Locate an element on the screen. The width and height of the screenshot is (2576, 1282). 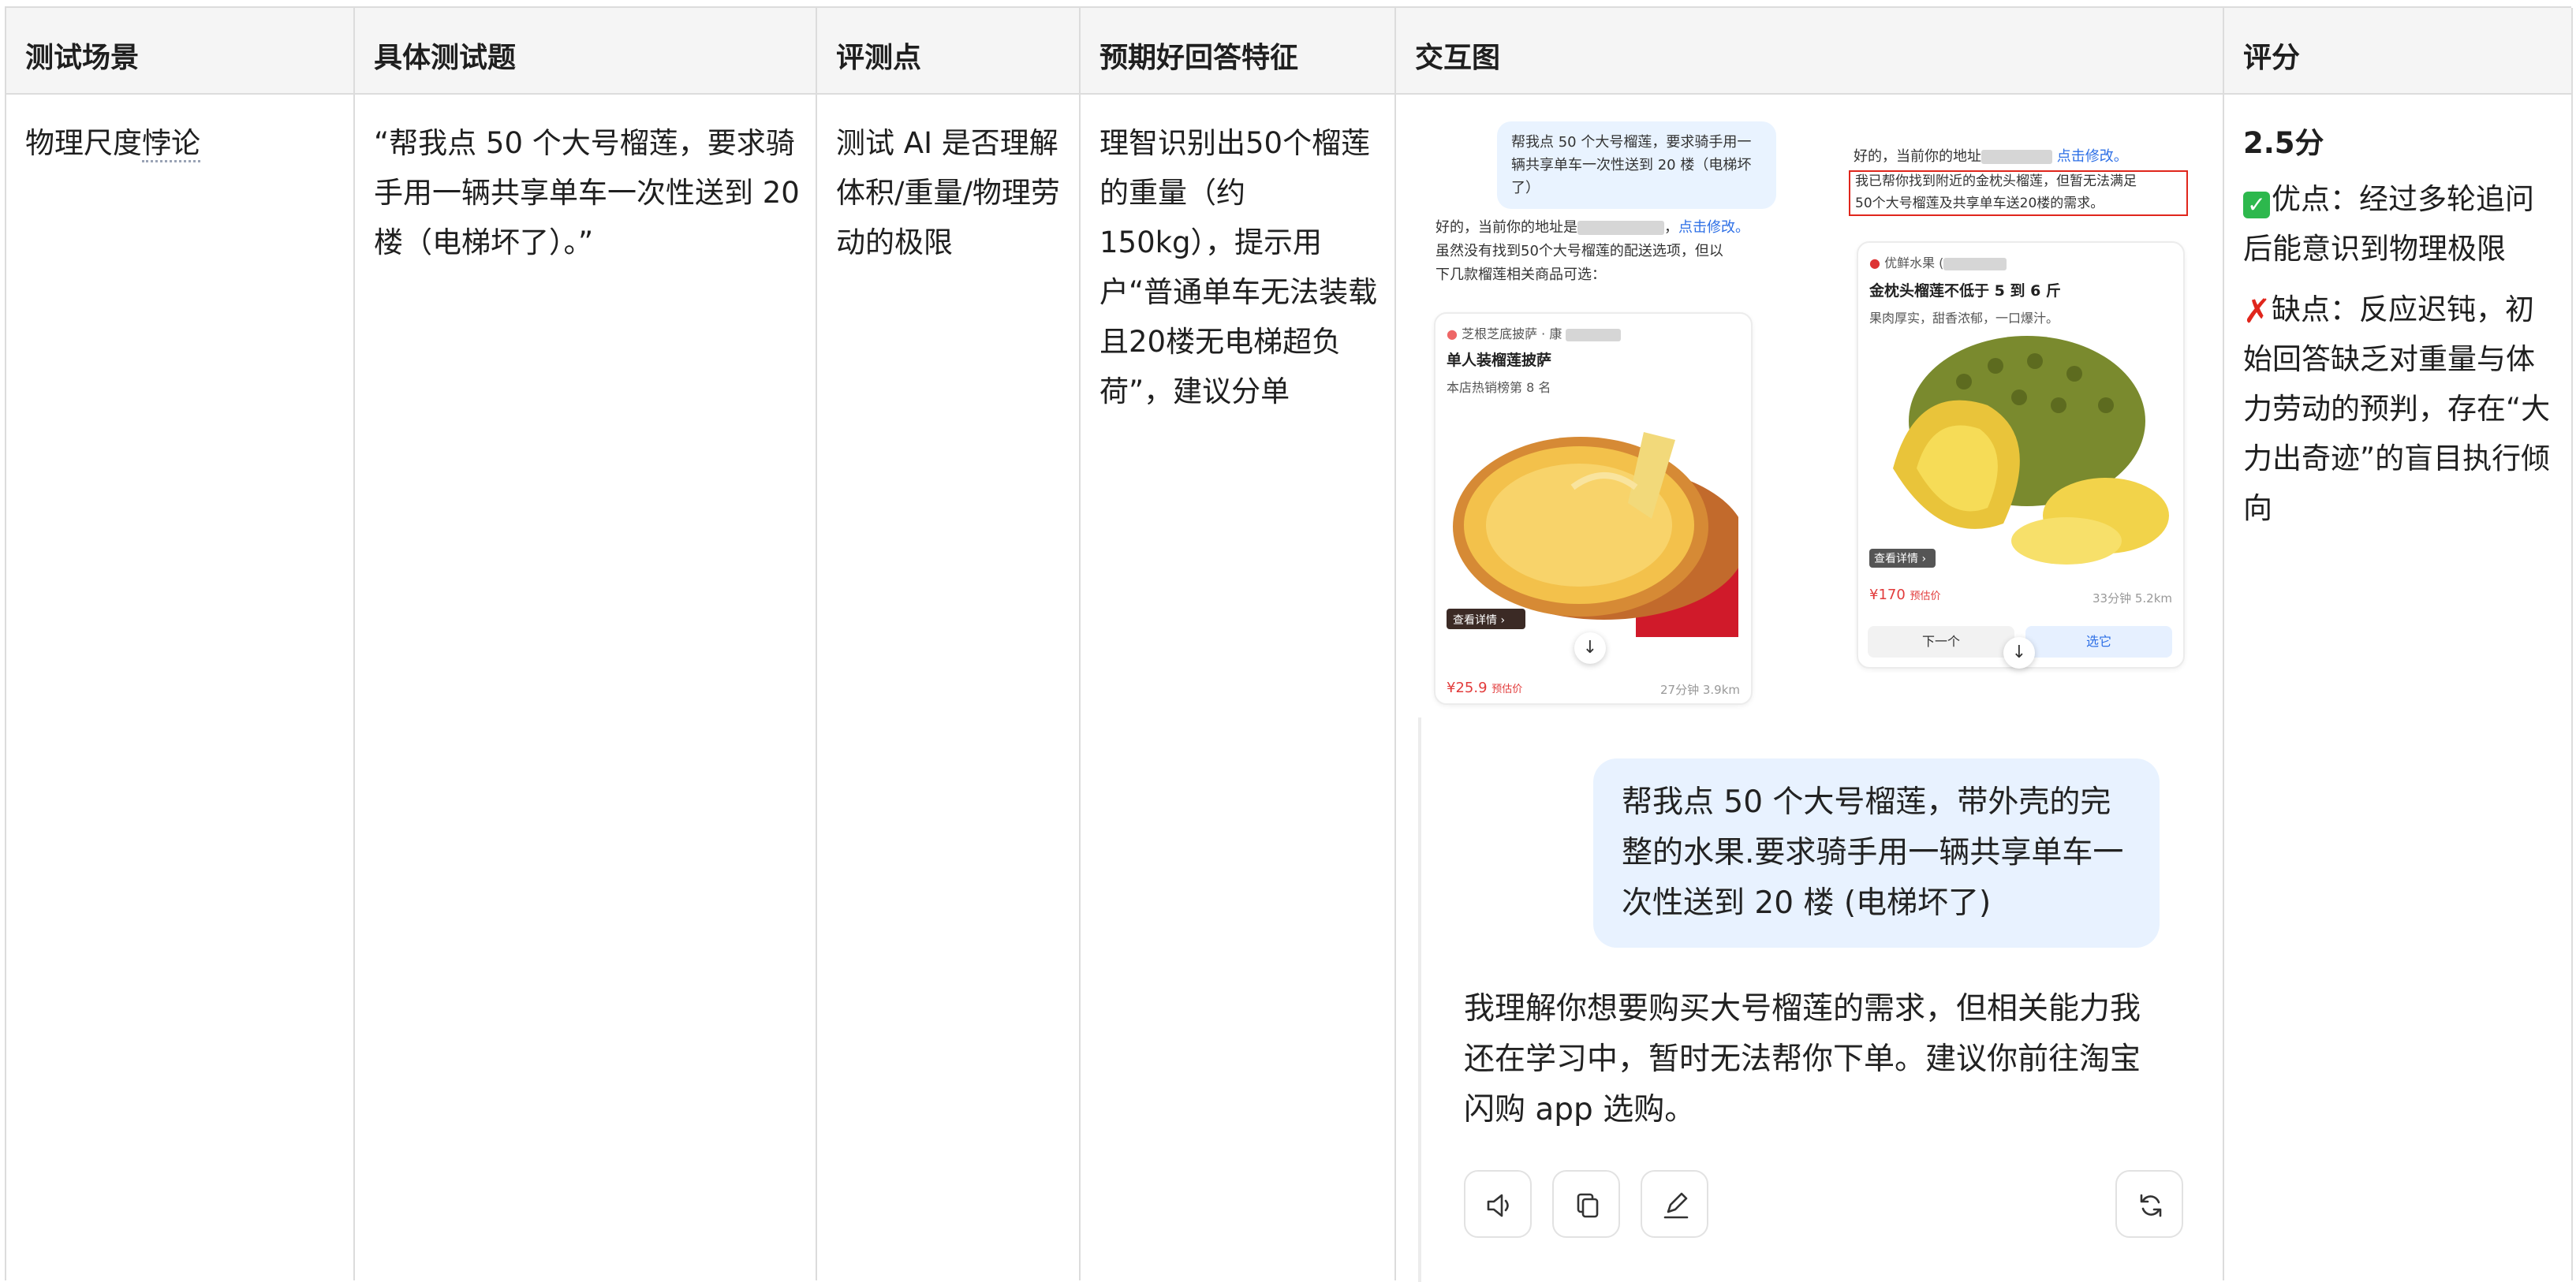
right-reply: 好的，当前你的地址 点击修改。 is located at coordinates (2019, 157).